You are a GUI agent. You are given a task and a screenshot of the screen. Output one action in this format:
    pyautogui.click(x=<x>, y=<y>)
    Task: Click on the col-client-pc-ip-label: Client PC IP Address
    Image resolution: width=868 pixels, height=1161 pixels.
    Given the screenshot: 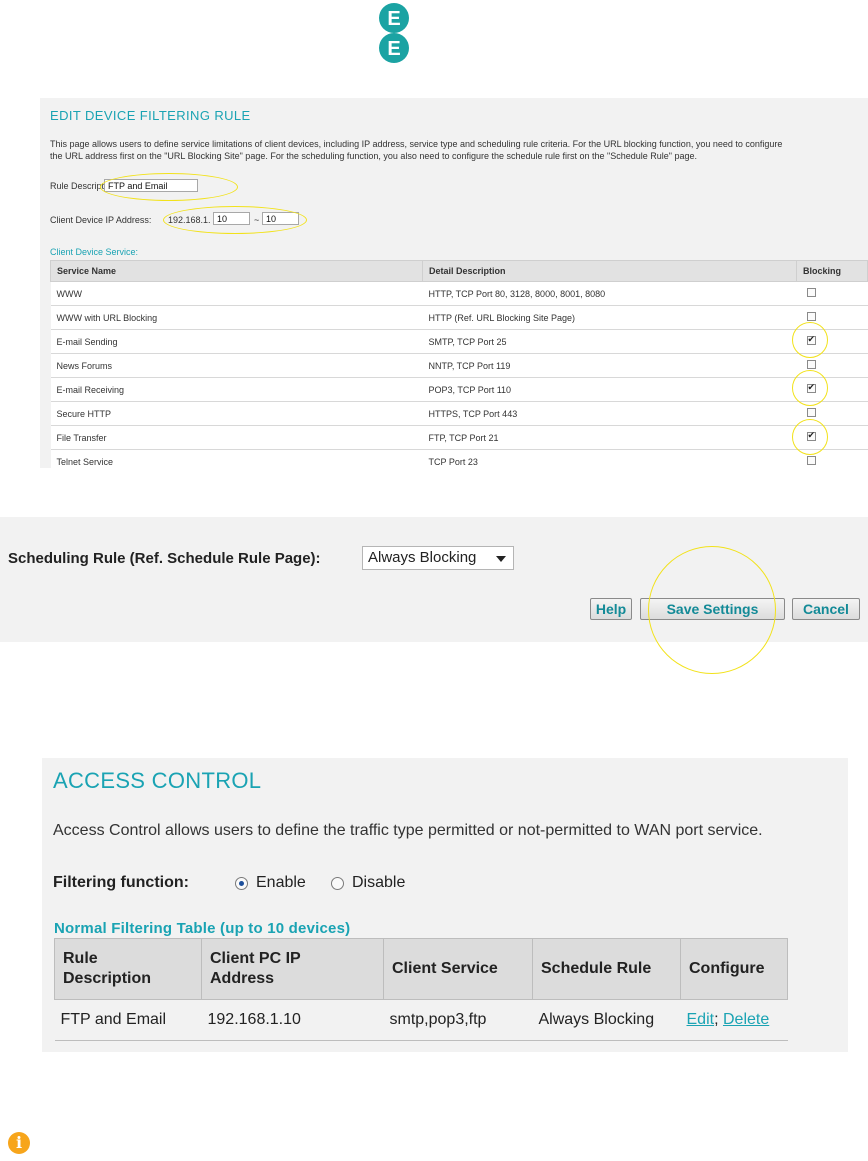 What is the action you would take?
    pyautogui.click(x=255, y=968)
    